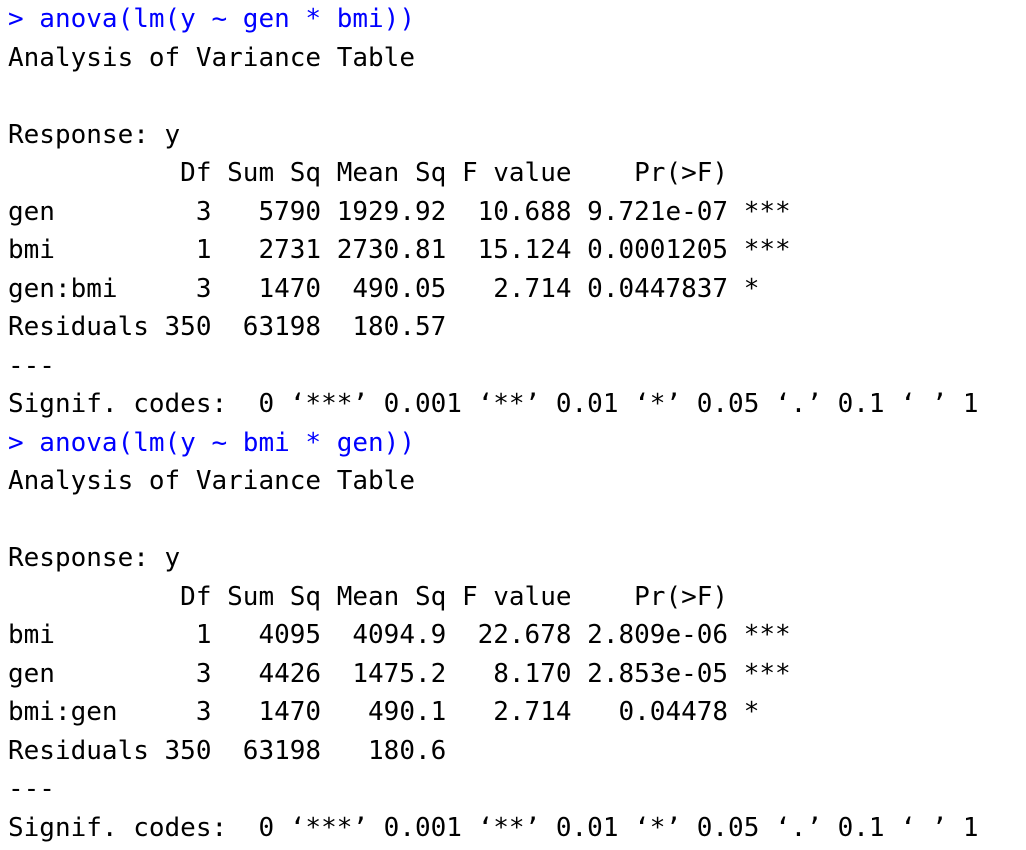 This screenshot has width=1026, height=850. Describe the element at coordinates (399, 673) in the screenshot. I see `anova-row-gen: gen 3 4426 1475.2 8.170 2.853e-05 ***` at that location.